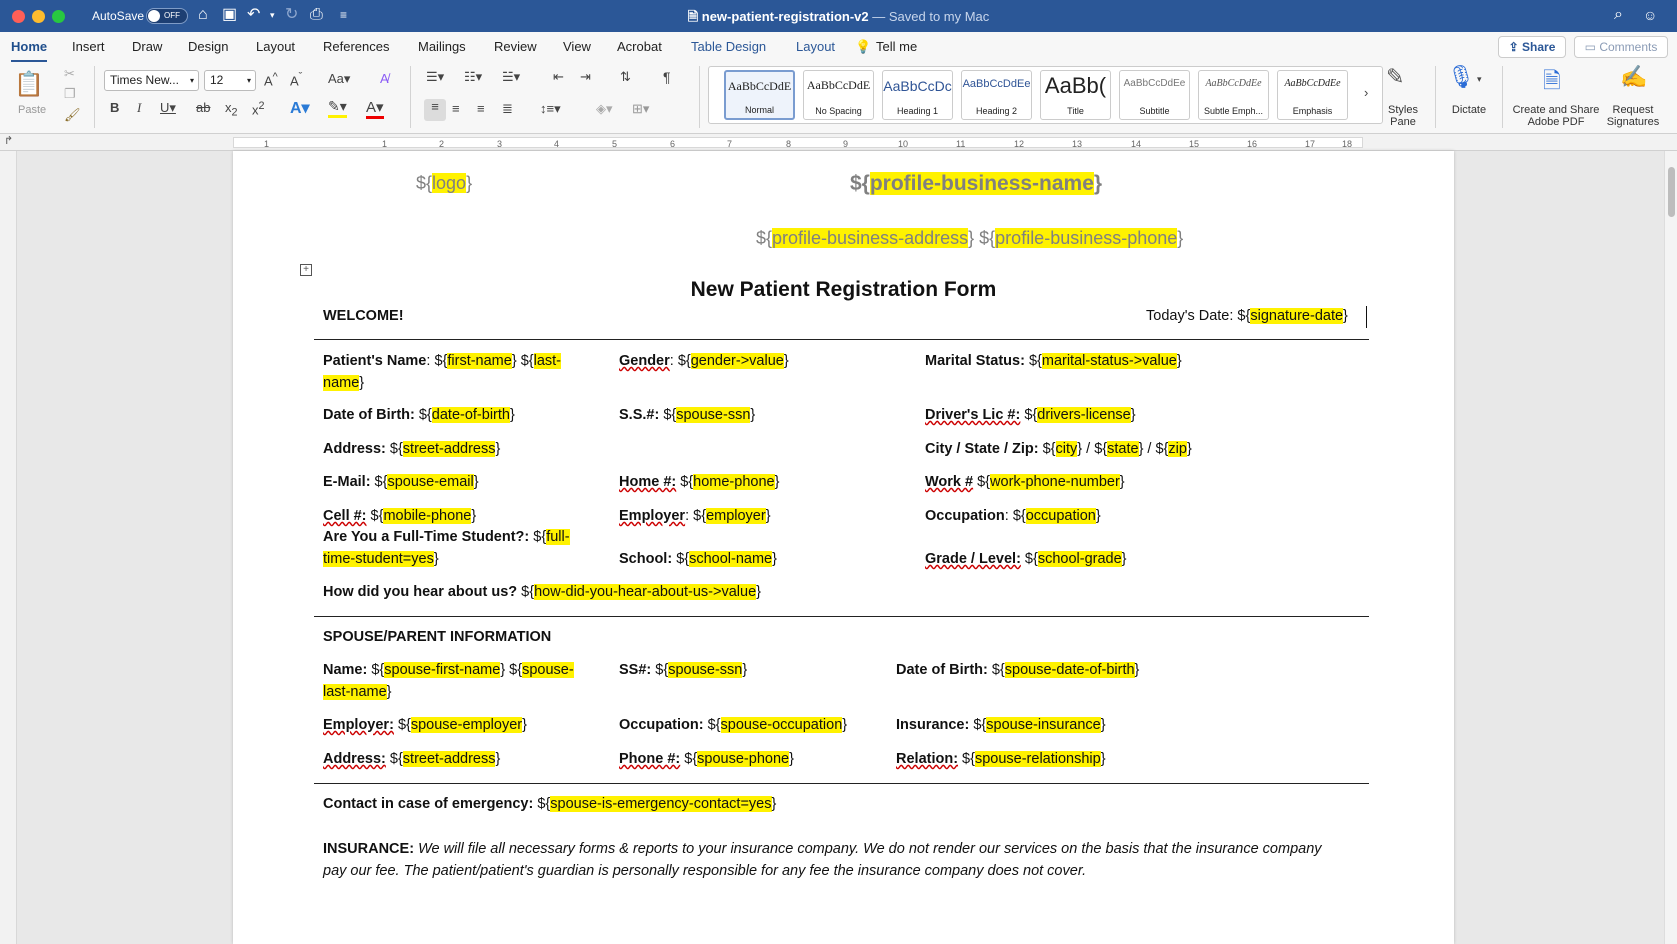  Describe the element at coordinates (300, 108) in the screenshot. I see `text-effects-icon: A▾` at that location.